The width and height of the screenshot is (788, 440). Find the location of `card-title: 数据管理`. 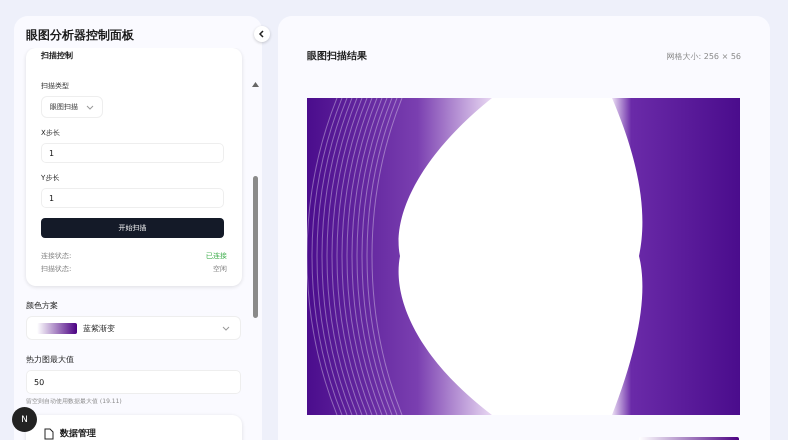

card-title: 数据管理 is located at coordinates (78, 434).